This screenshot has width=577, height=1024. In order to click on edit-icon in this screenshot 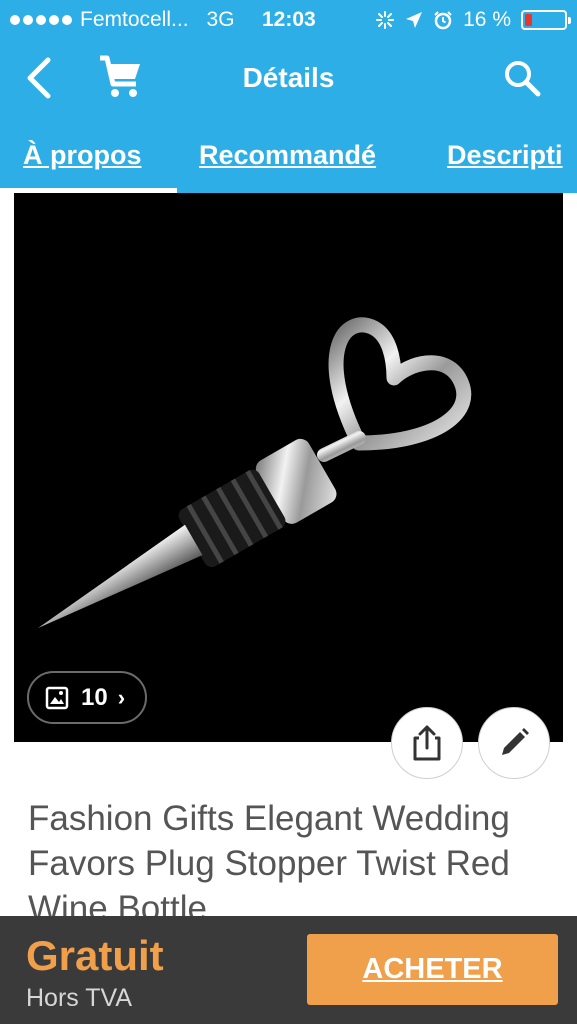, I will do `click(515, 741)`.